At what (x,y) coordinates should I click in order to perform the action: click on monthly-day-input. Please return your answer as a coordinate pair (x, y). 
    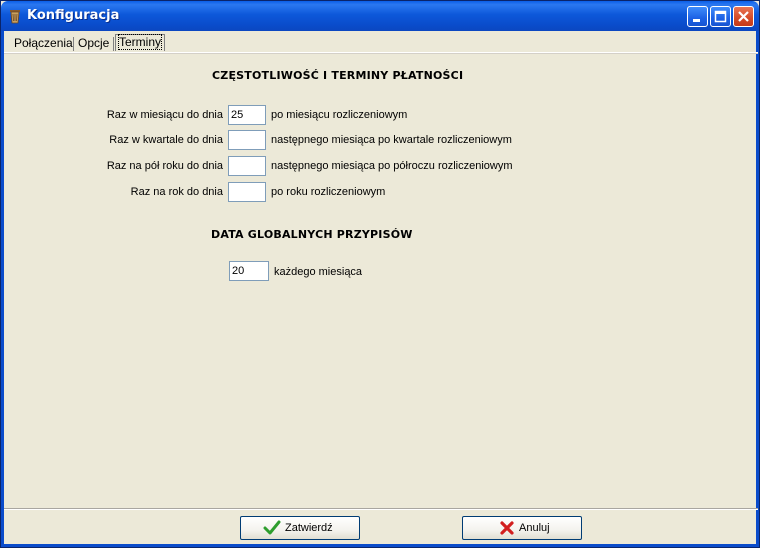
    Looking at the image, I should click on (247, 115).